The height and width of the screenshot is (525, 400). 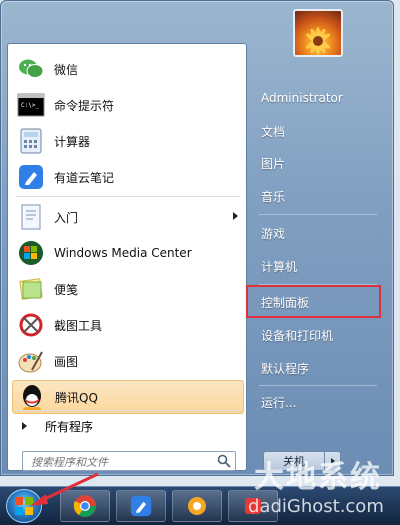 I want to click on taskbar-app-button, so click(x=197, y=506).